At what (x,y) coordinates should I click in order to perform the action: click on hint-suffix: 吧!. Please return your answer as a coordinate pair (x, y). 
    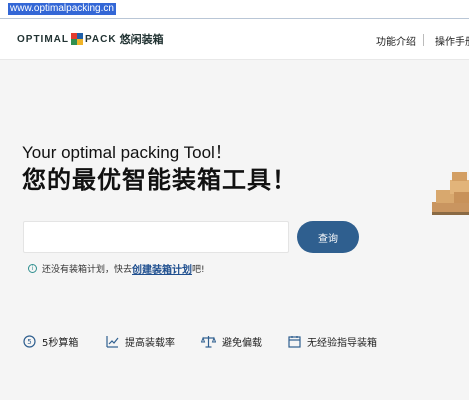
    Looking at the image, I should click on (198, 270).